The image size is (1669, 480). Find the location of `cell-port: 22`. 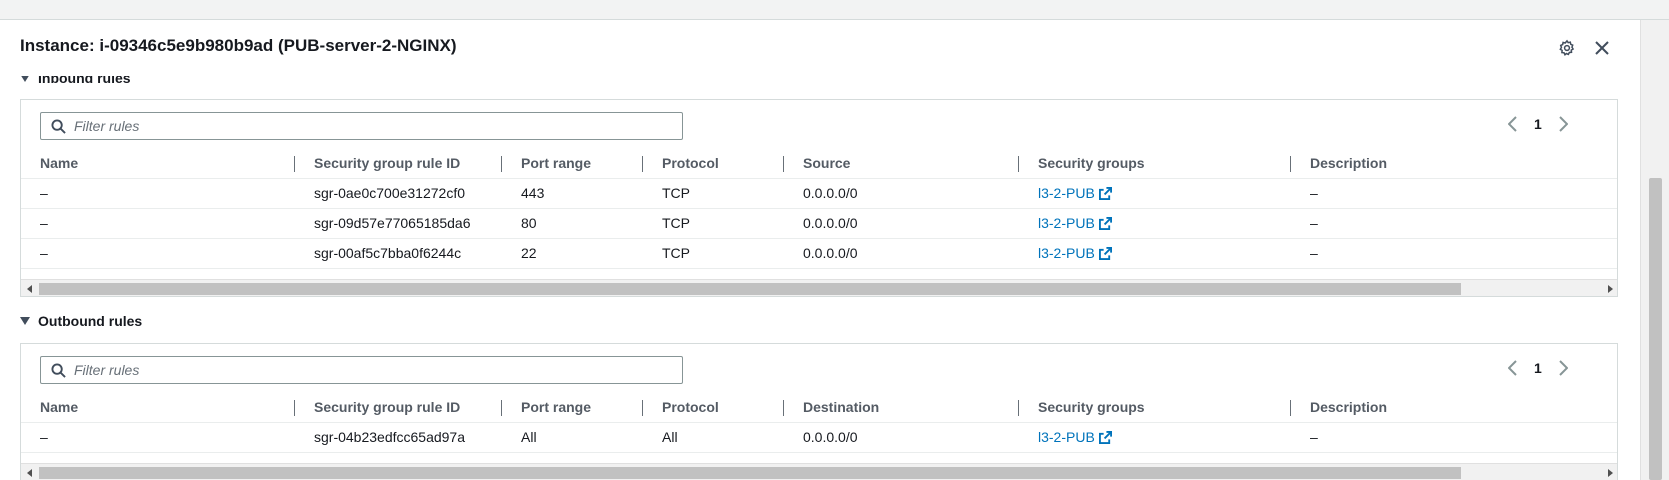

cell-port: 22 is located at coordinates (572, 253).